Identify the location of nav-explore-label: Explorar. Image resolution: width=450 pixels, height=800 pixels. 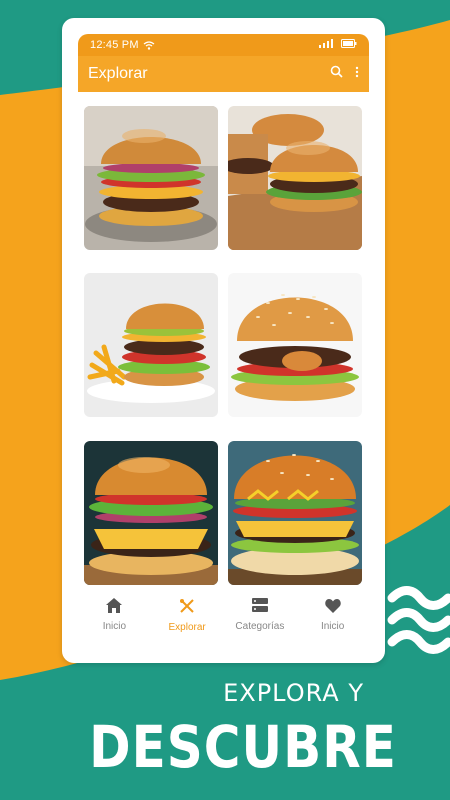
(187, 627).